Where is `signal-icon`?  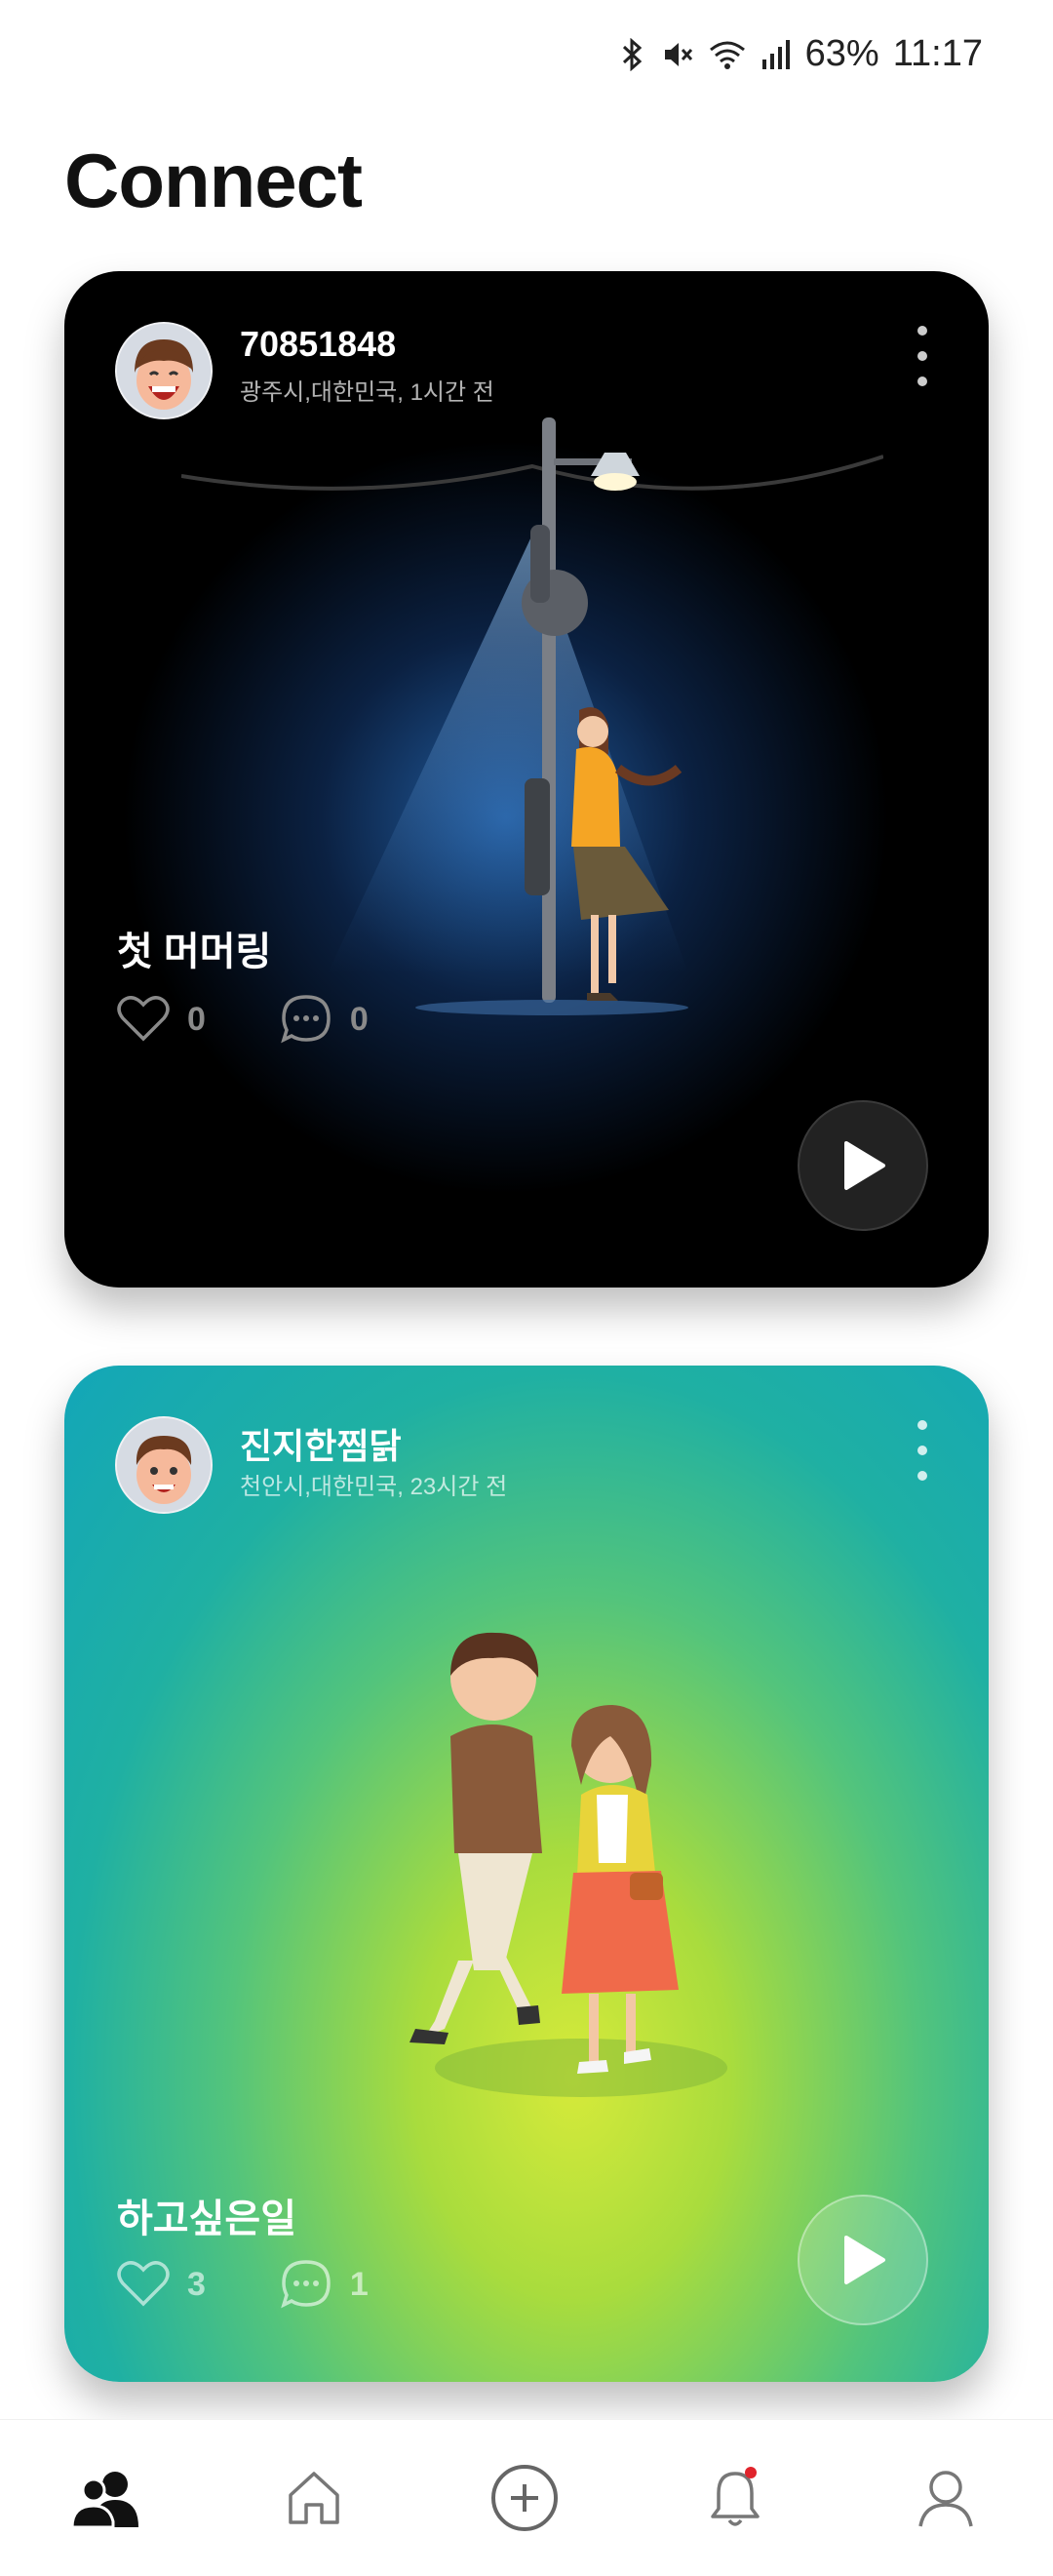
signal-icon is located at coordinates (775, 54).